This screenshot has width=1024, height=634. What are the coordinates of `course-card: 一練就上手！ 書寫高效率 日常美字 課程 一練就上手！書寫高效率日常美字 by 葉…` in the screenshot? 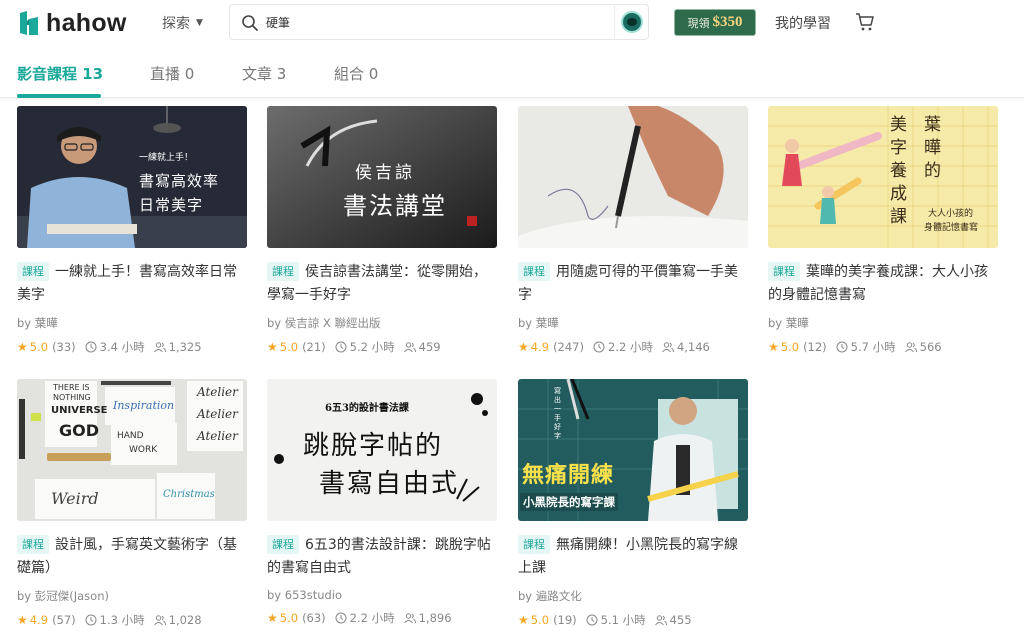 It's located at (132, 230).